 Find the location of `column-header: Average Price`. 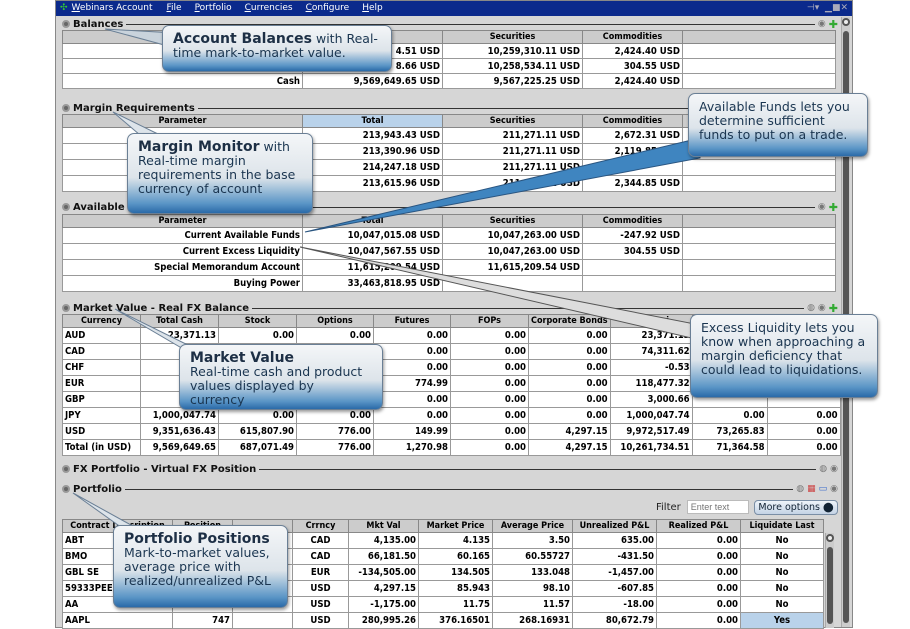

column-header: Average Price is located at coordinates (532, 526).